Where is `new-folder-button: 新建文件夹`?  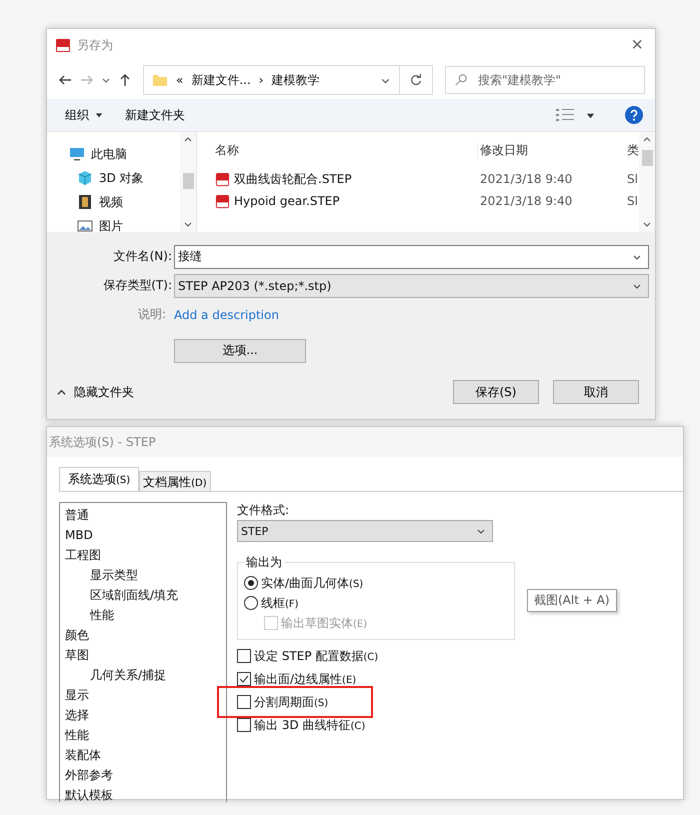 new-folder-button: 新建文件夹 is located at coordinates (155, 115).